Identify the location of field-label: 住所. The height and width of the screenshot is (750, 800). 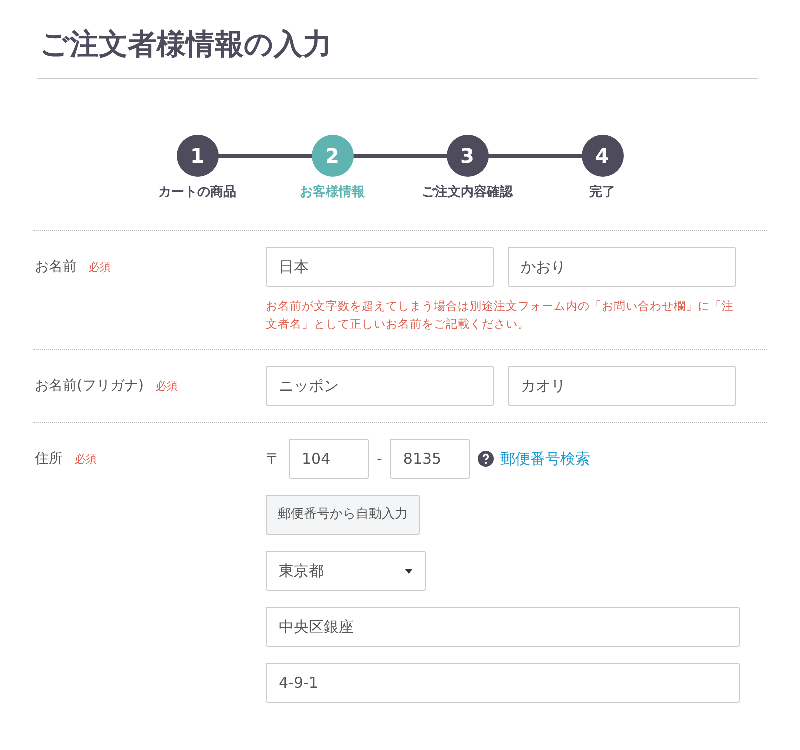
(49, 459).